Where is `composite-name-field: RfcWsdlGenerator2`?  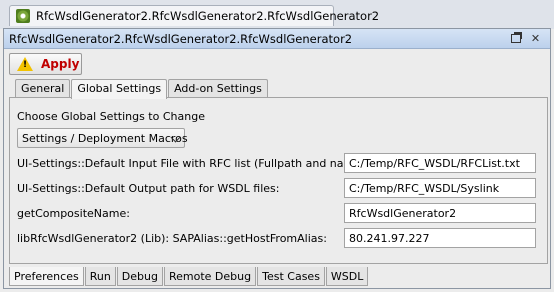 composite-name-field: RfcWsdlGenerator2 is located at coordinates (440, 213).